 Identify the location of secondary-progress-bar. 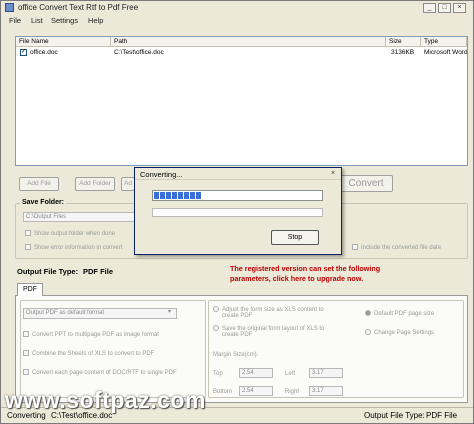
(237, 212).